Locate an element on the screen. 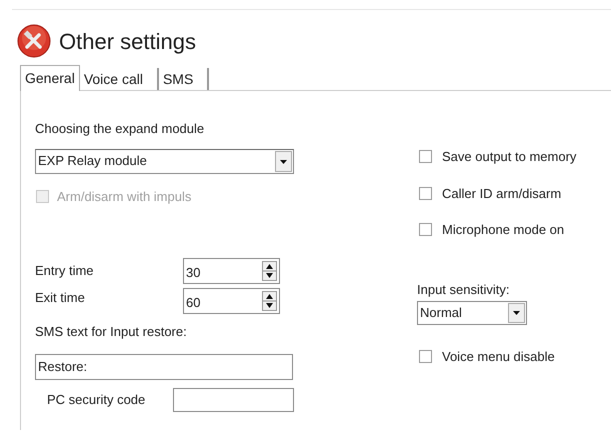 The width and height of the screenshot is (611, 433). input-field: Restore: is located at coordinates (164, 367).